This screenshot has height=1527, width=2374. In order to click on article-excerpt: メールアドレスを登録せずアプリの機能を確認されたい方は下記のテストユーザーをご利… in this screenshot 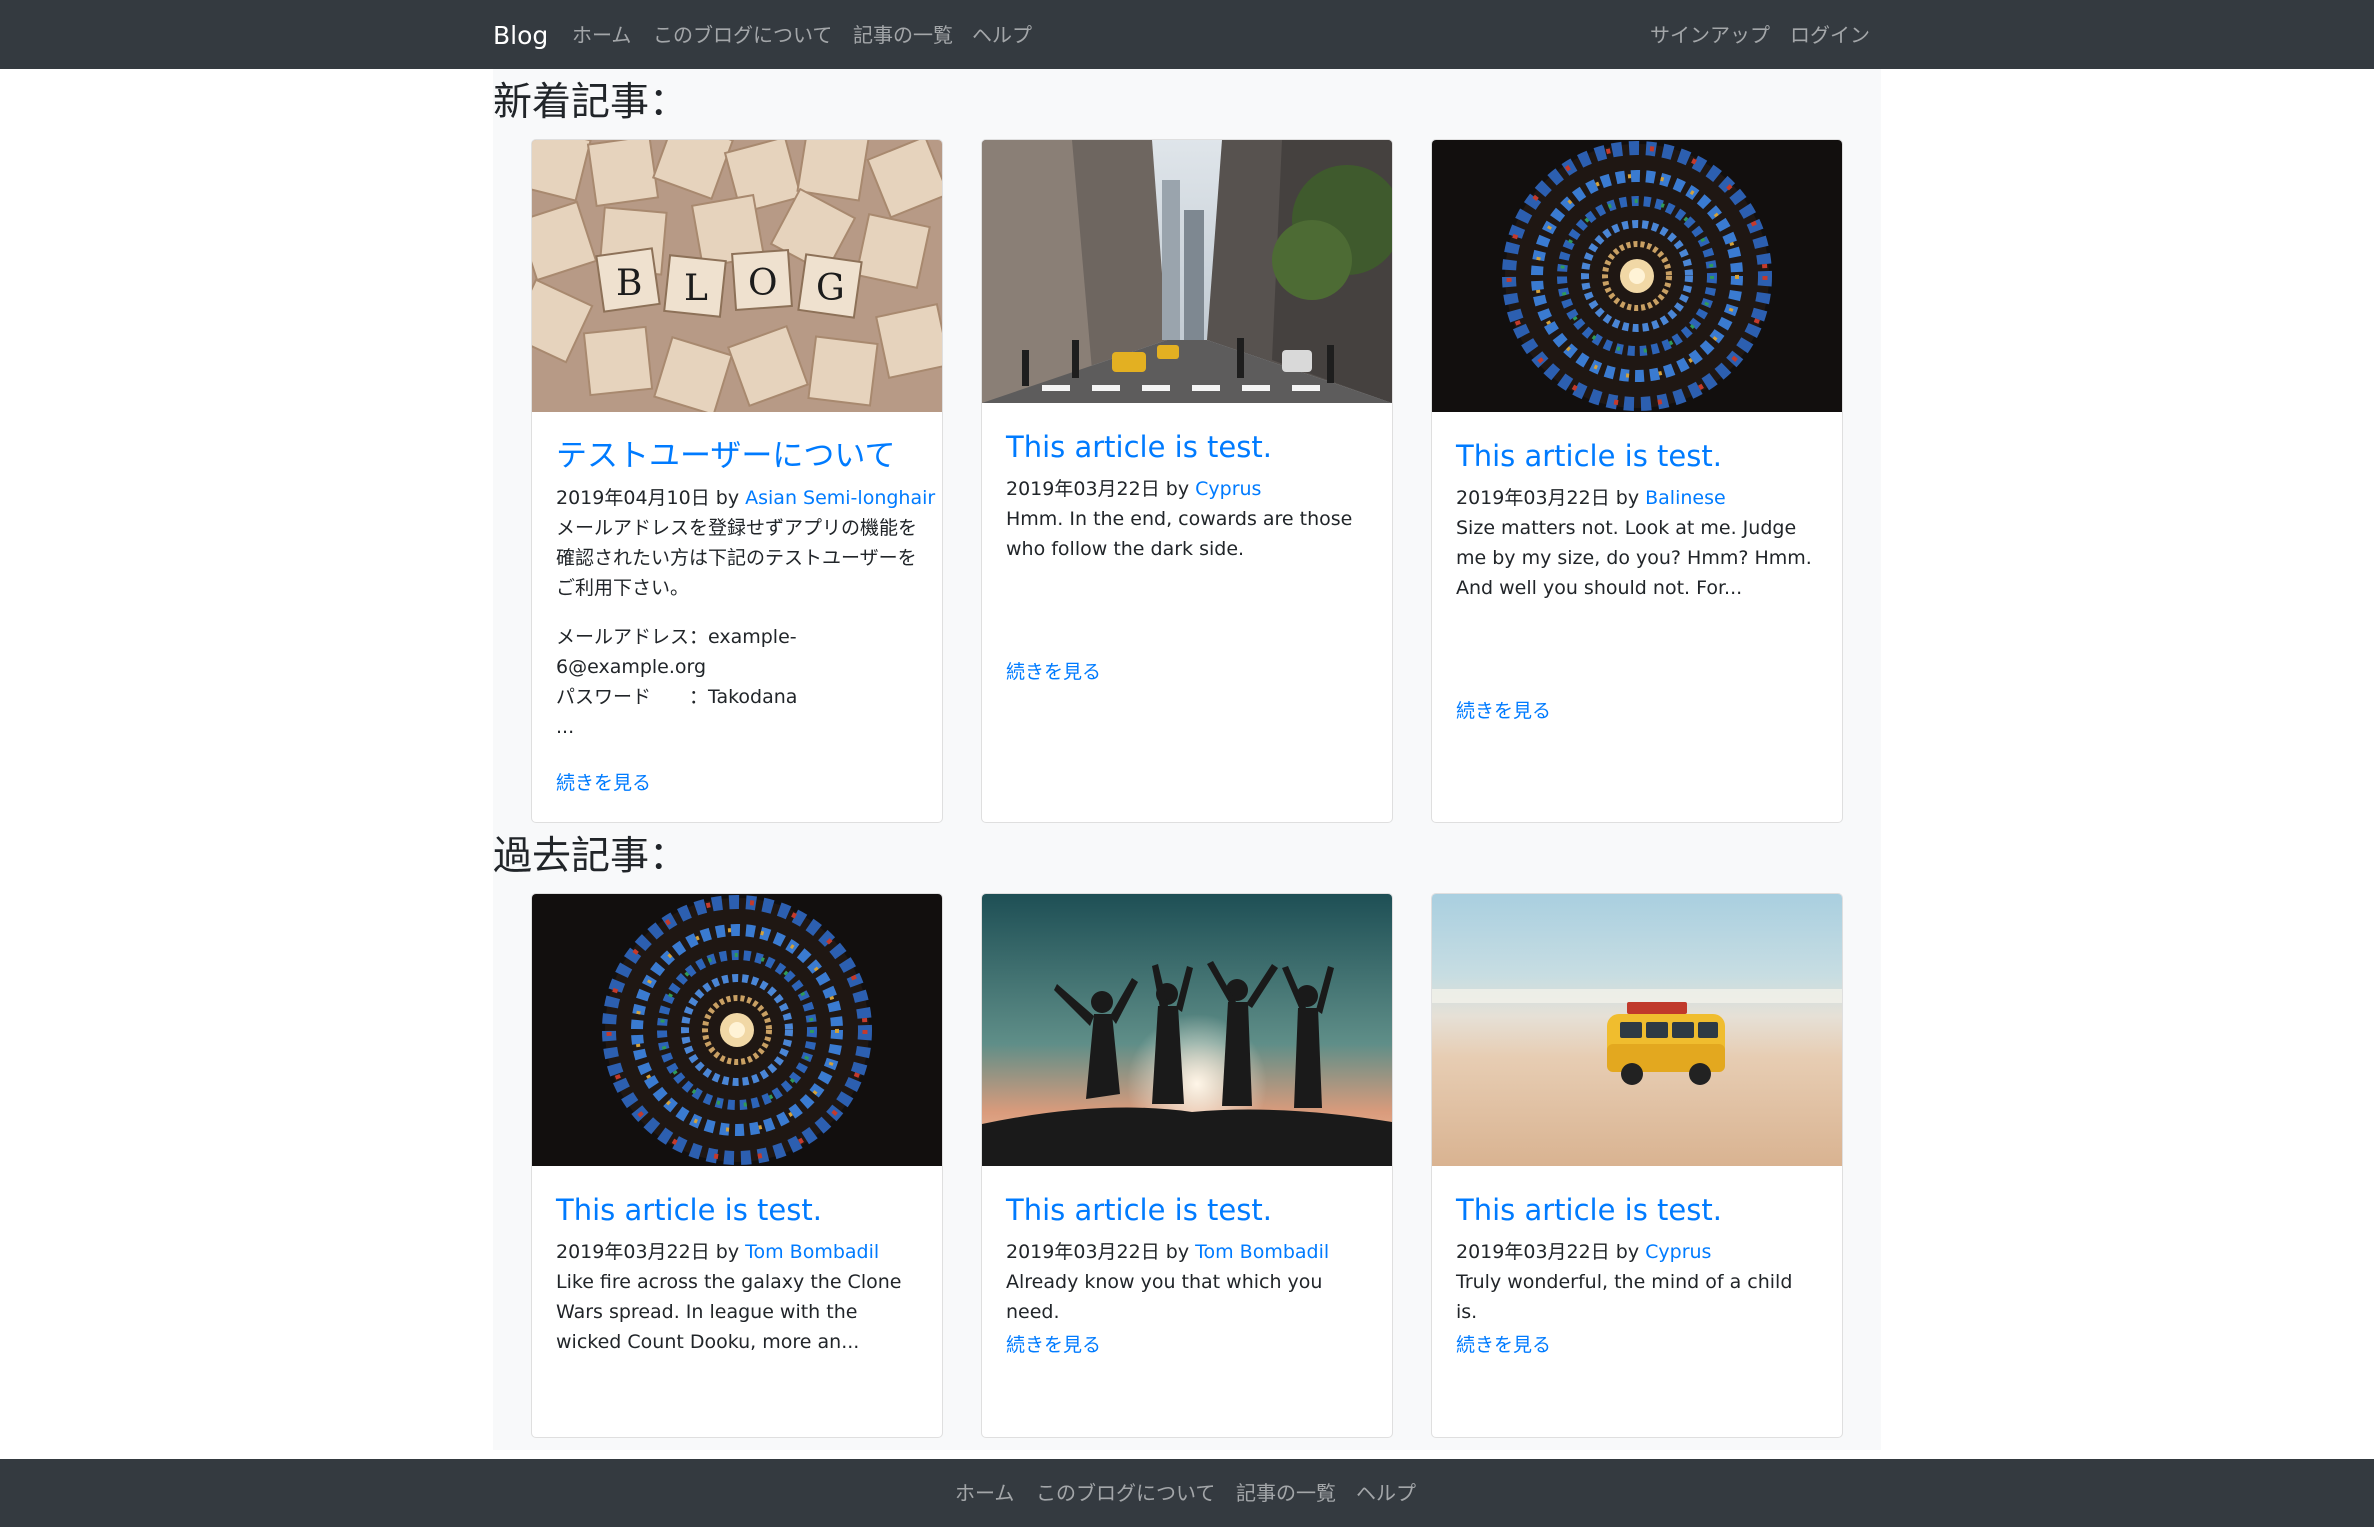, I will do `click(737, 627)`.